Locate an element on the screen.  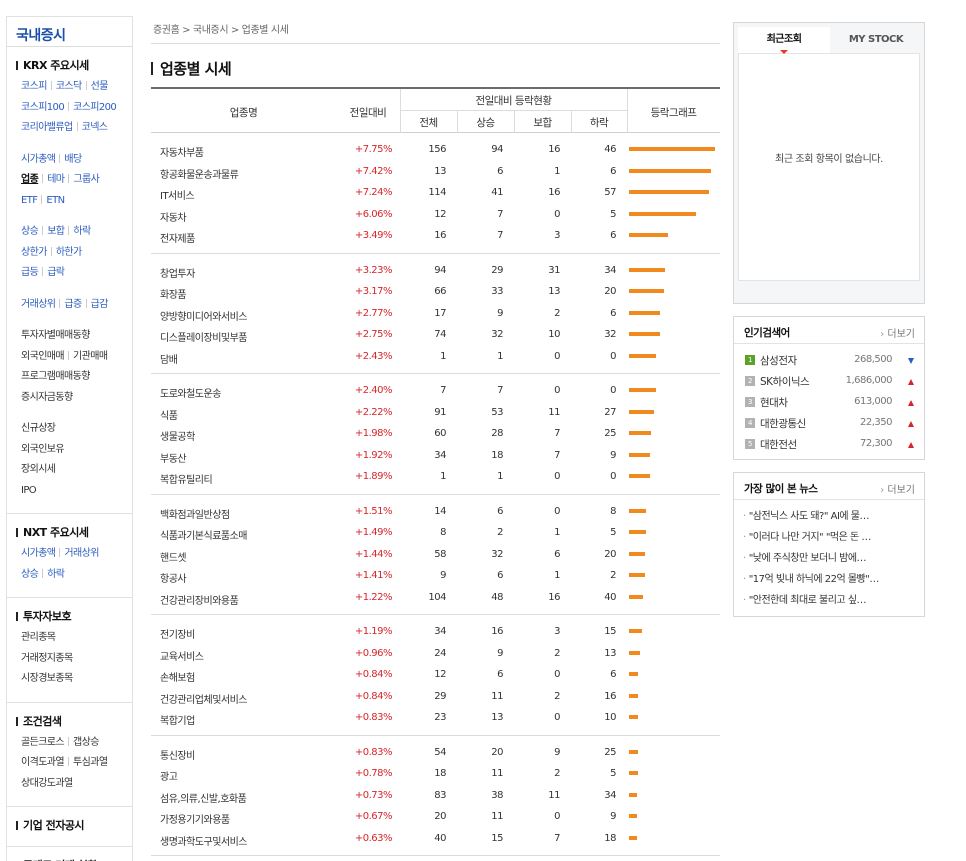
table-row: 손해보험 +0.84% 12 6 0 6 is located at coordinates (435, 675).